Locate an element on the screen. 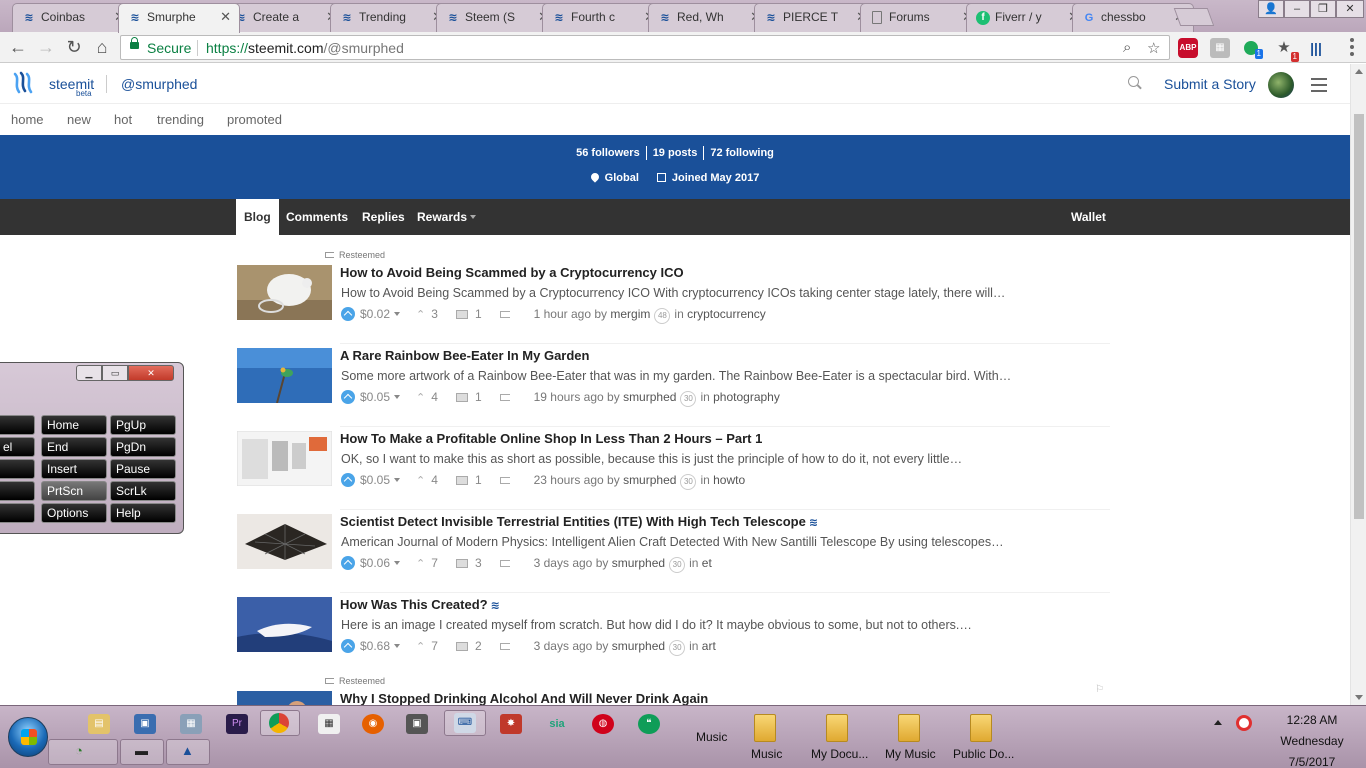 This screenshot has width=1366, height=768. search-icon is located at coordinates (1133, 81).